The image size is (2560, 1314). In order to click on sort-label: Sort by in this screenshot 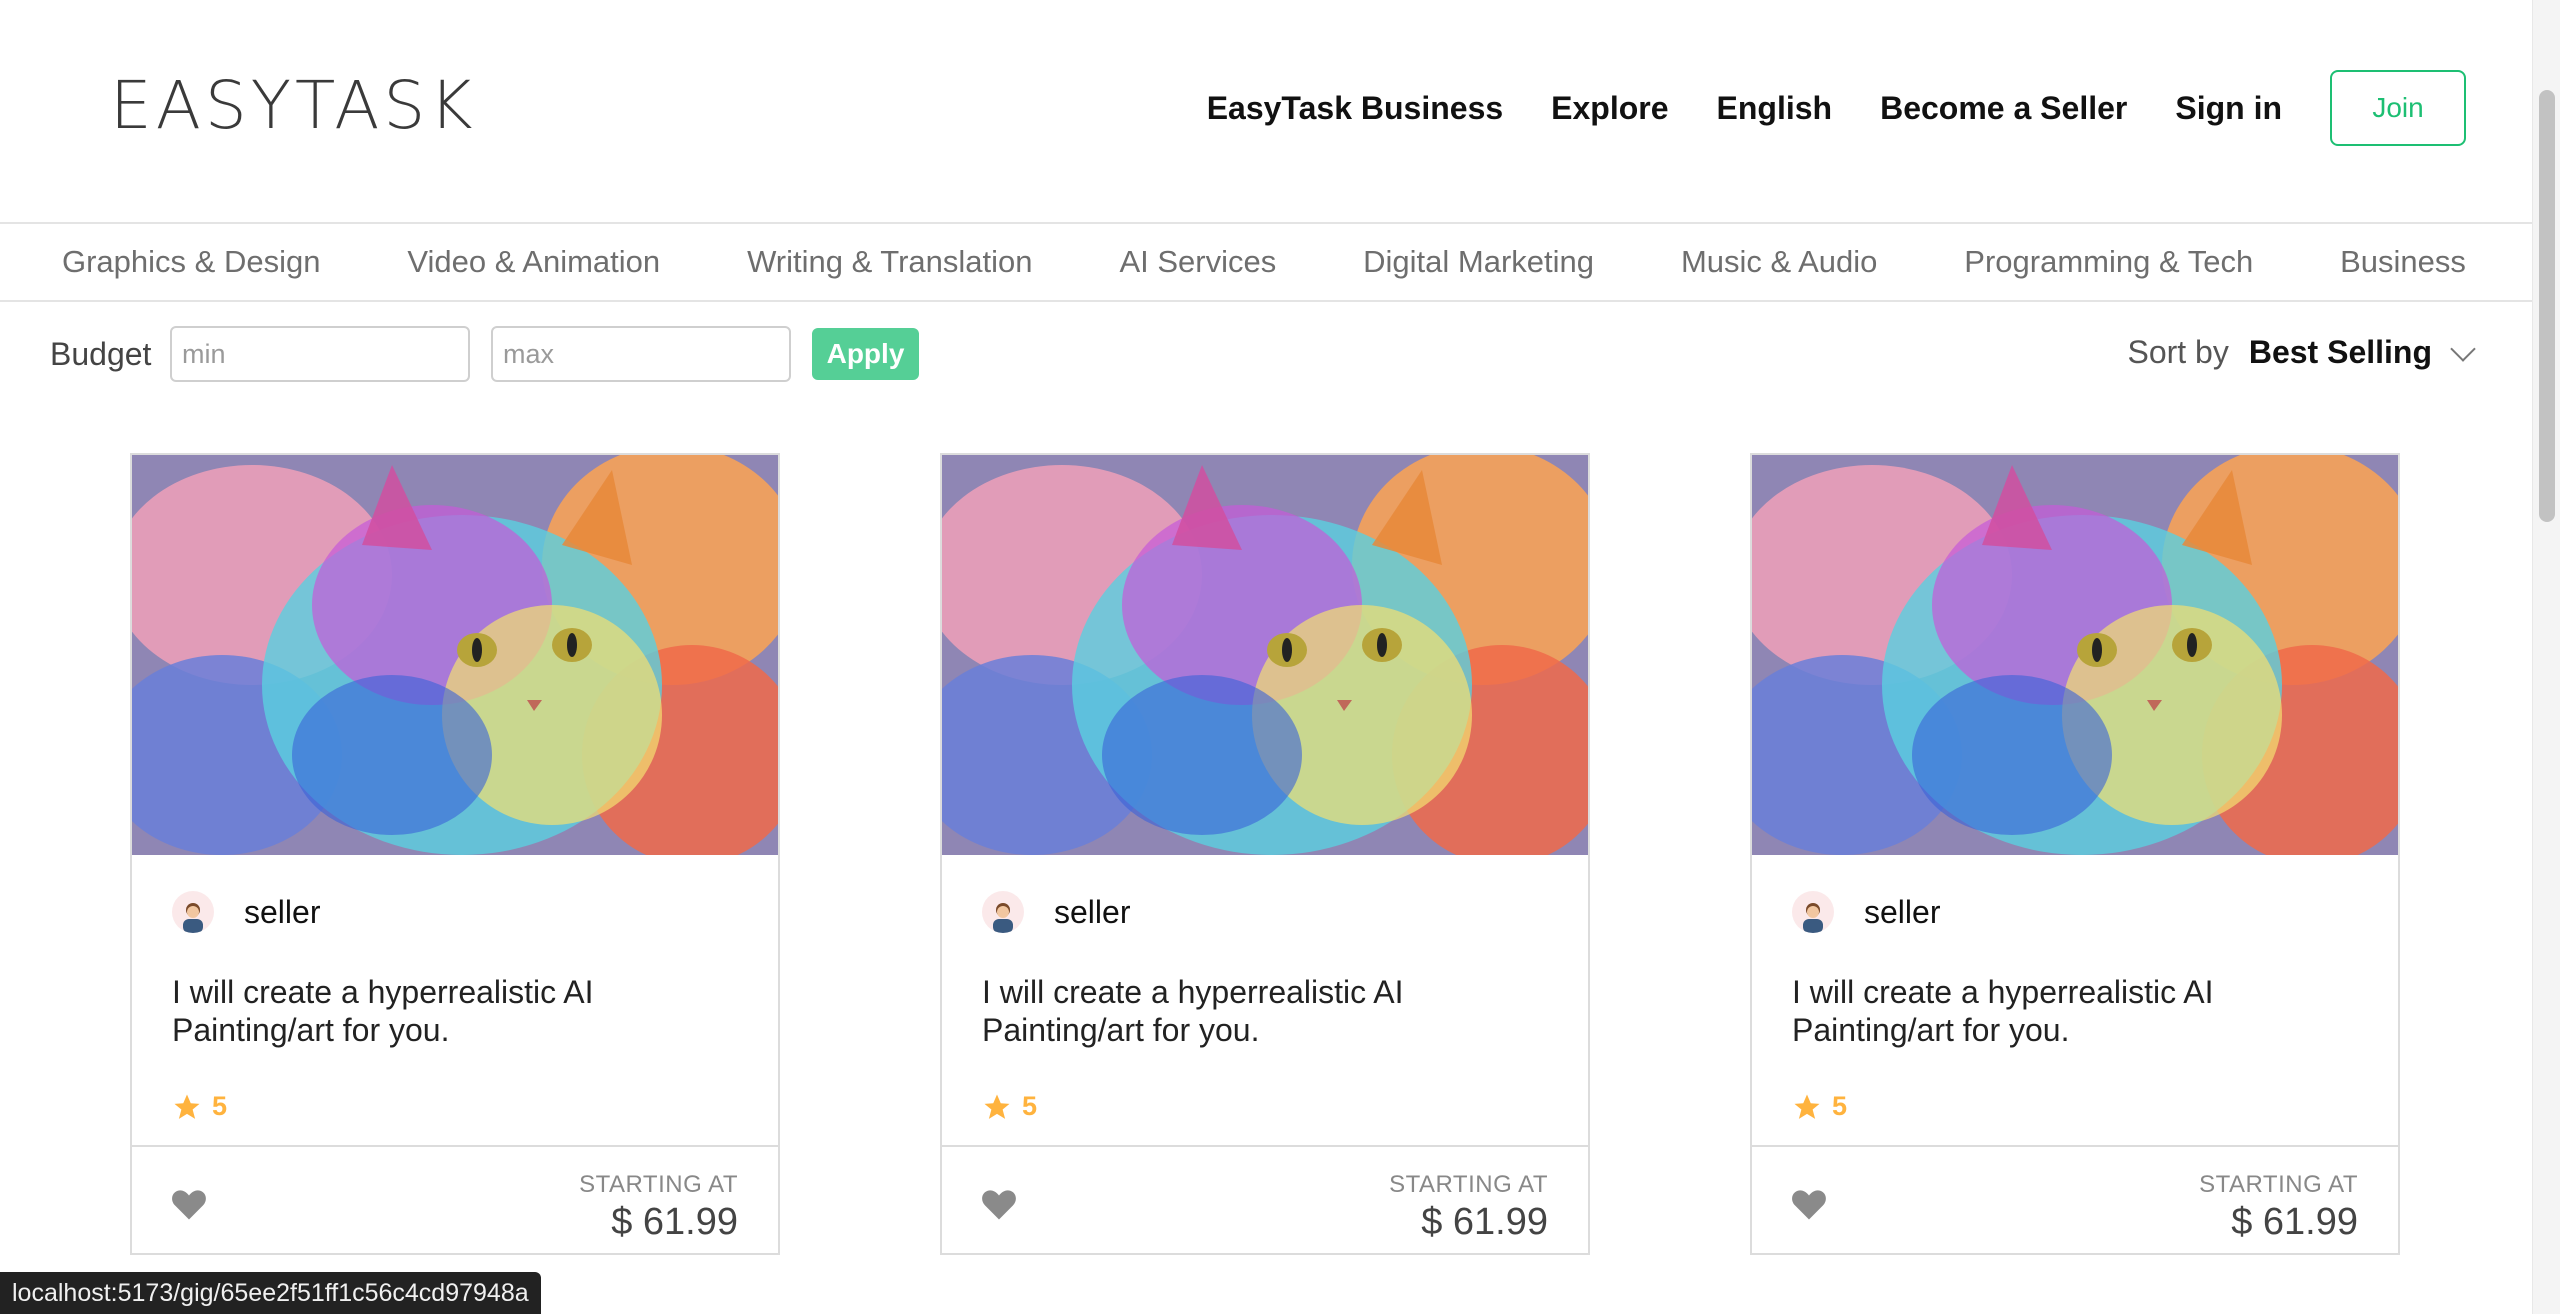, I will do `click(2178, 352)`.